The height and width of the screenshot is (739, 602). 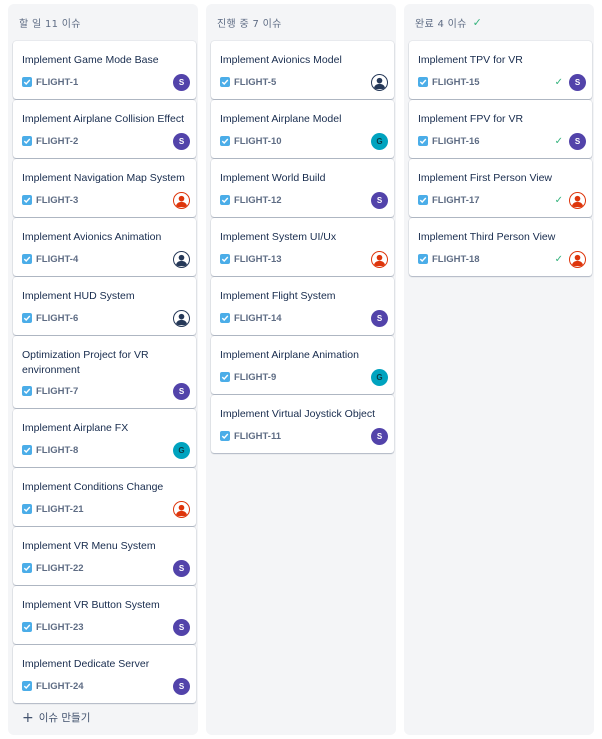 What do you see at coordinates (500, 119) in the screenshot?
I see `issue-title: Implement FPV for VR` at bounding box center [500, 119].